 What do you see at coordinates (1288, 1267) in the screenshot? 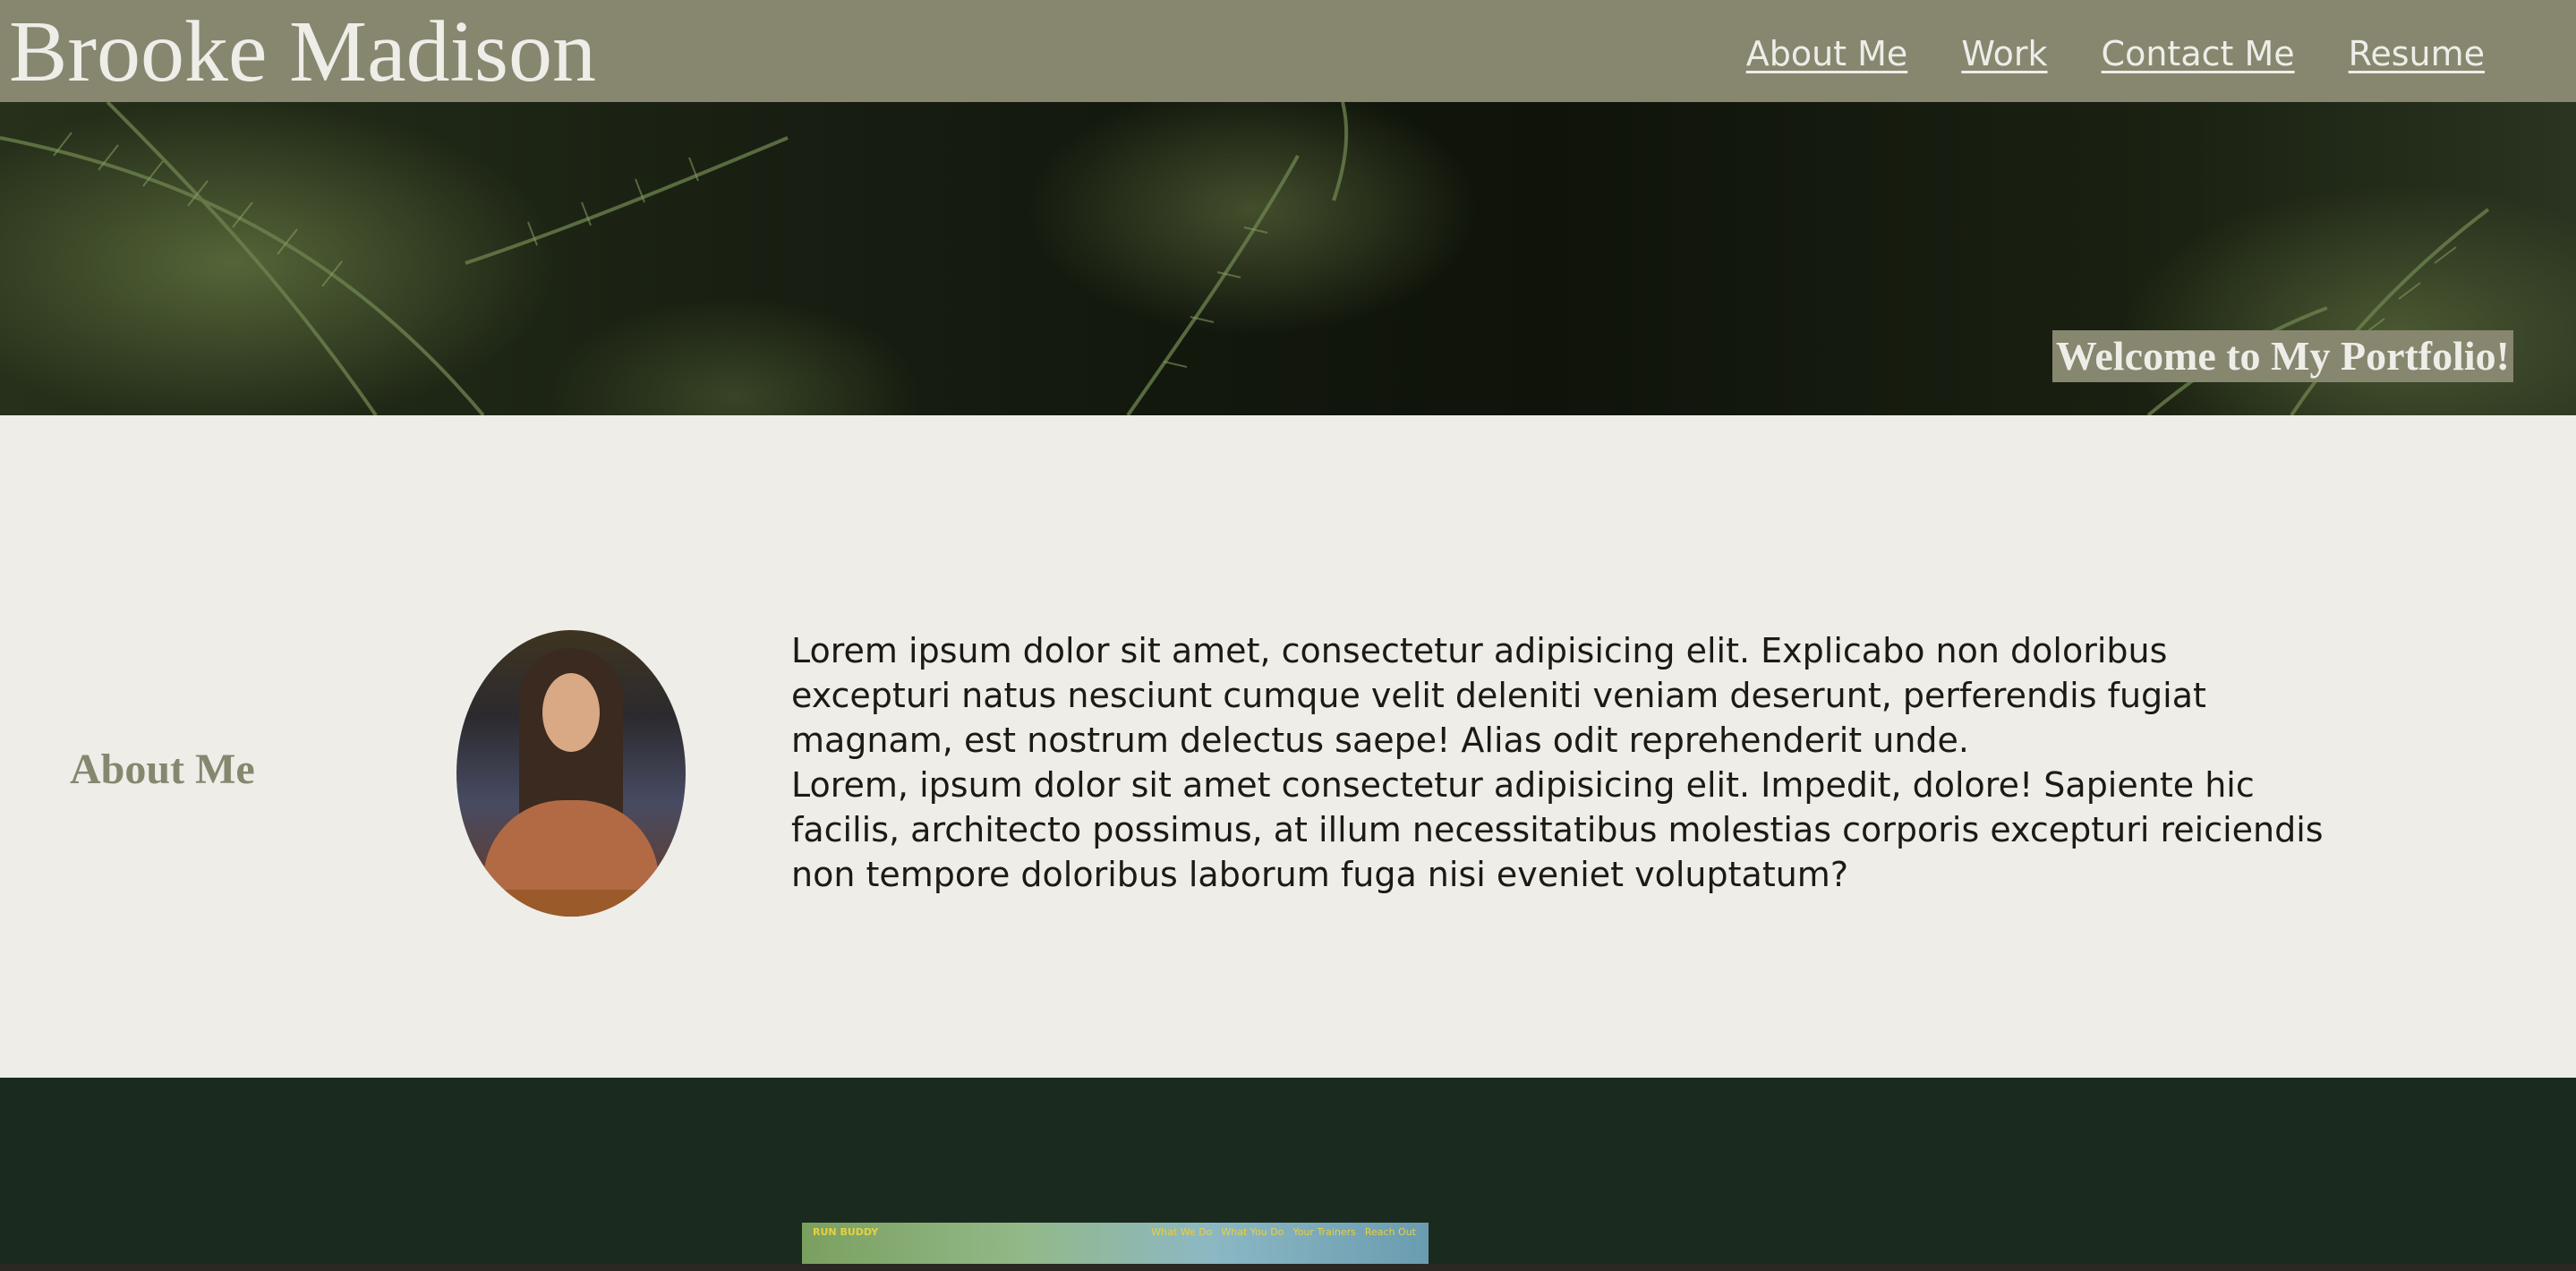
I see `window-bottom-edge` at bounding box center [1288, 1267].